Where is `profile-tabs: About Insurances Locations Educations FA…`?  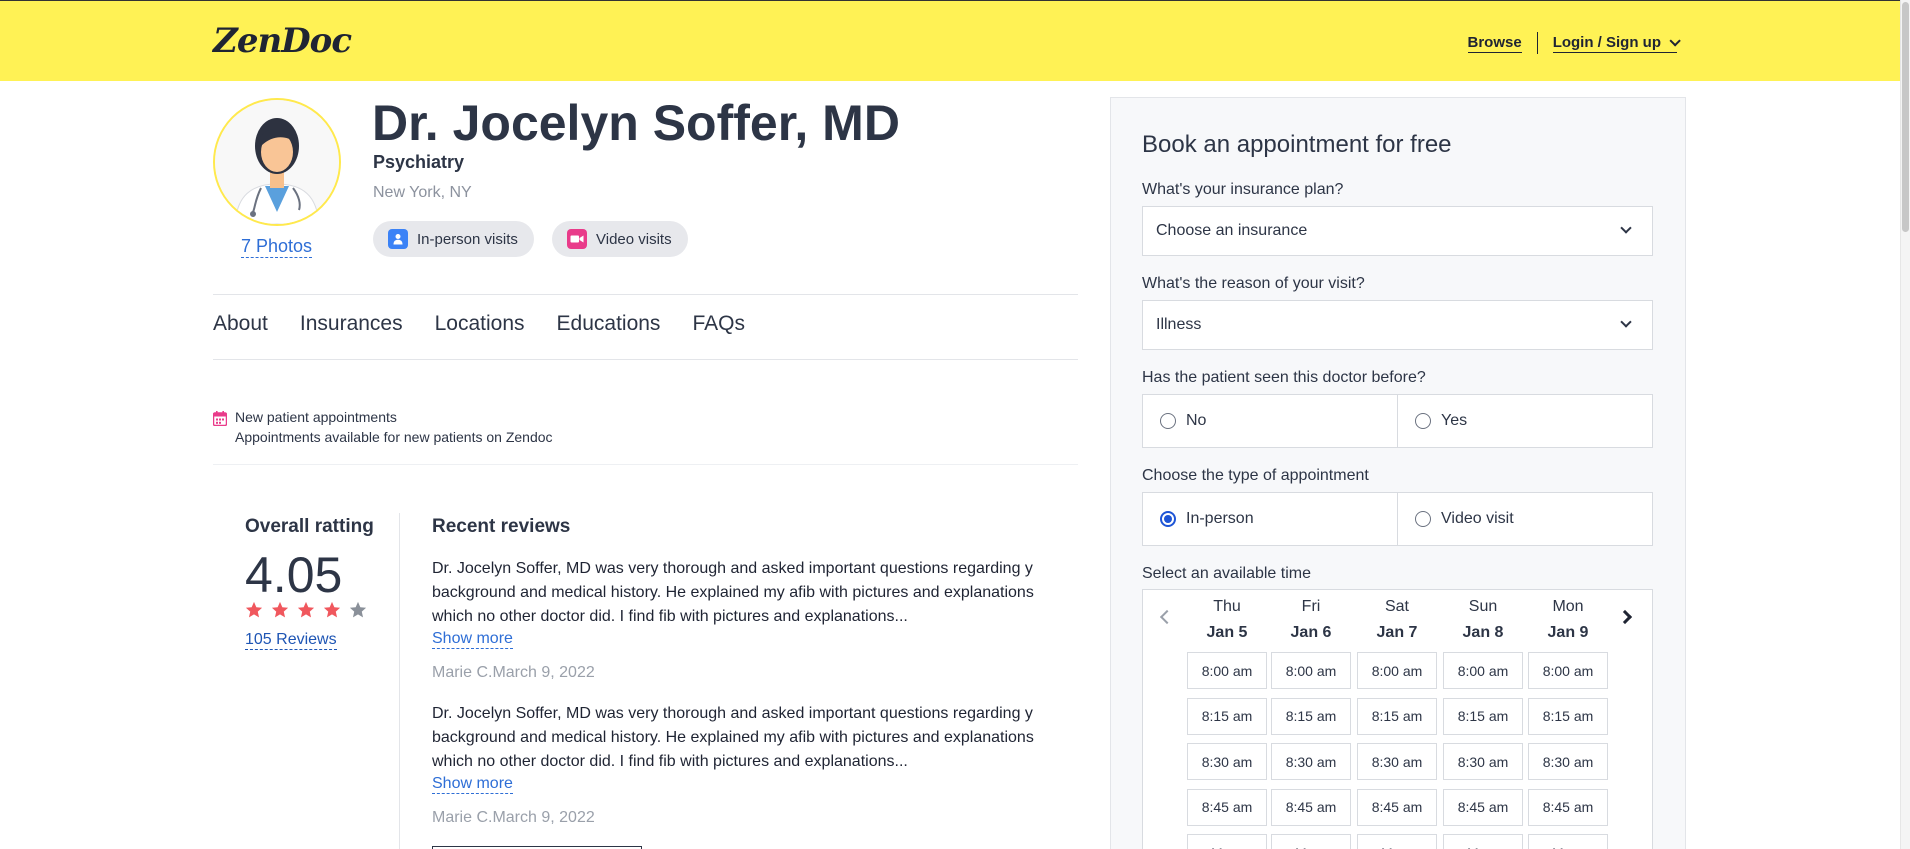
profile-tabs: About Insurances Locations Educations FA… is located at coordinates (479, 324).